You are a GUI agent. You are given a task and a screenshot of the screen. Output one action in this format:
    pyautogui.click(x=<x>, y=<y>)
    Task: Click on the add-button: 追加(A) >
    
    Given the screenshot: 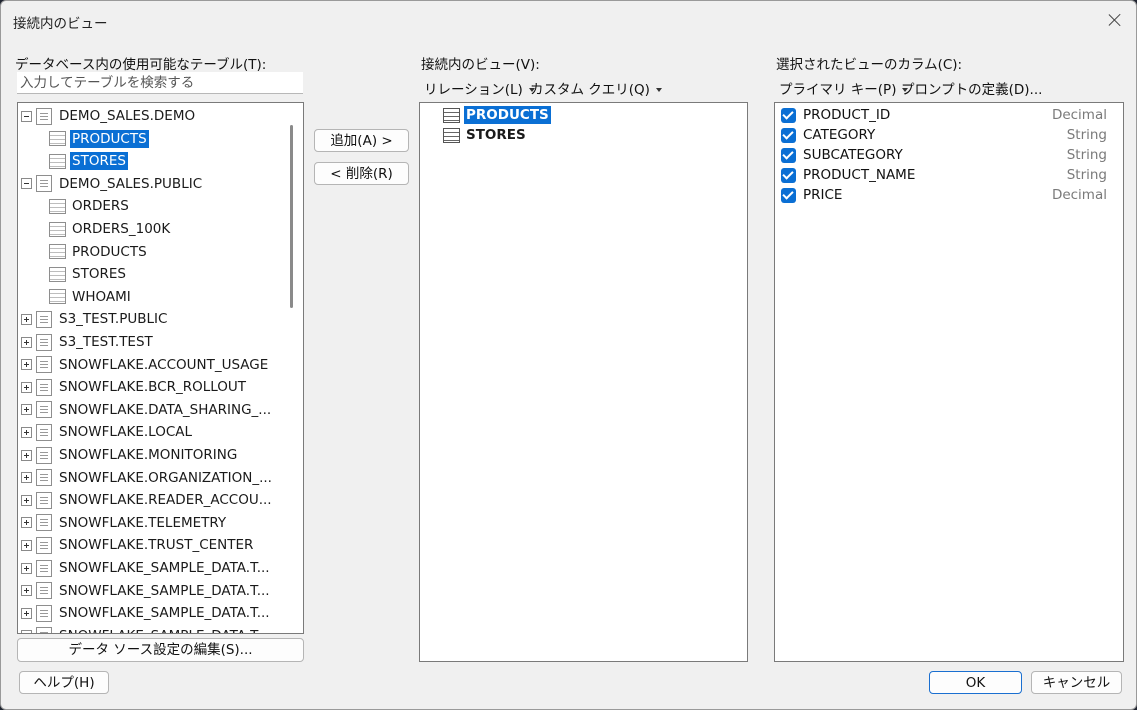 What is the action you would take?
    pyautogui.click(x=361, y=140)
    